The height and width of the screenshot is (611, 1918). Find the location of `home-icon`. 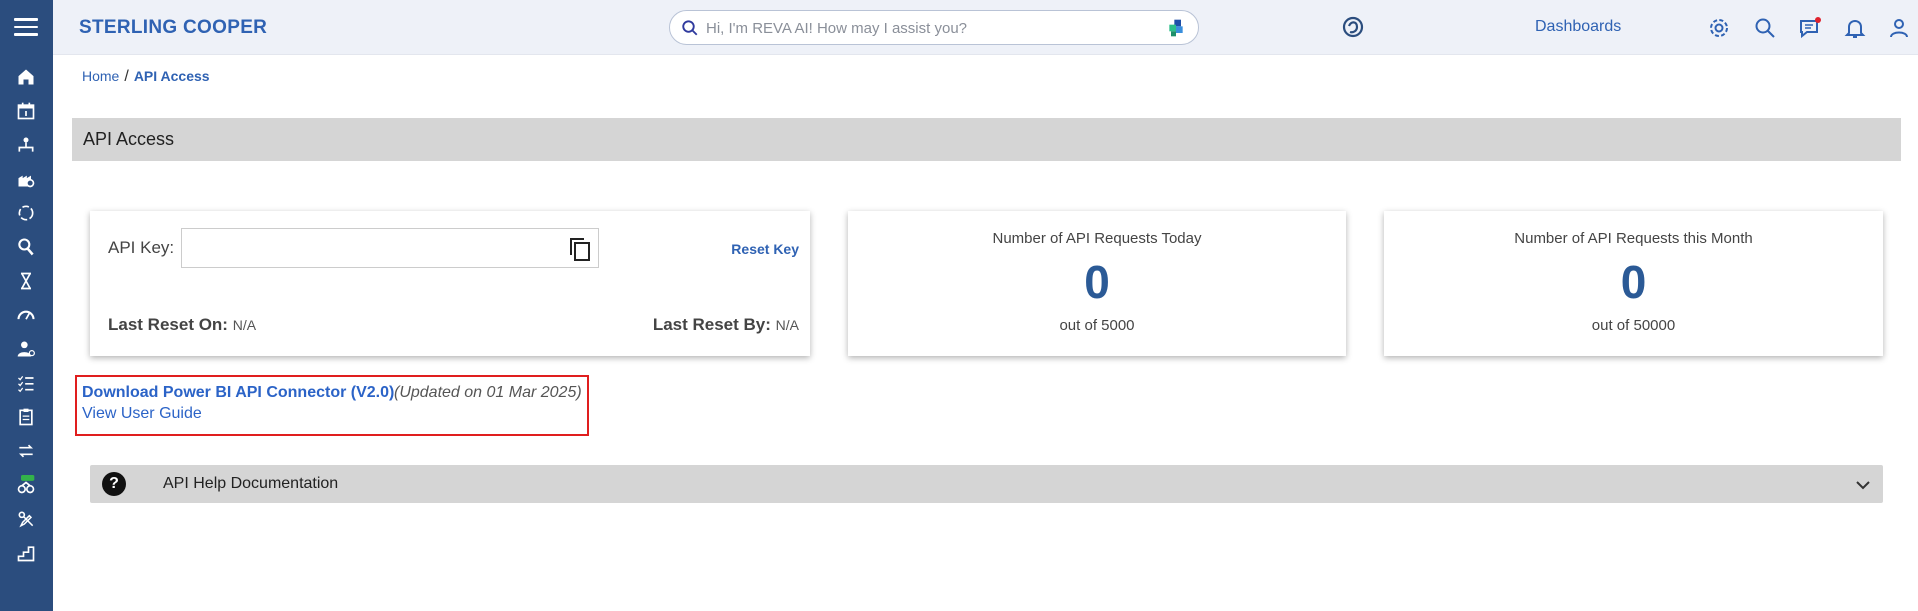

home-icon is located at coordinates (26, 77).